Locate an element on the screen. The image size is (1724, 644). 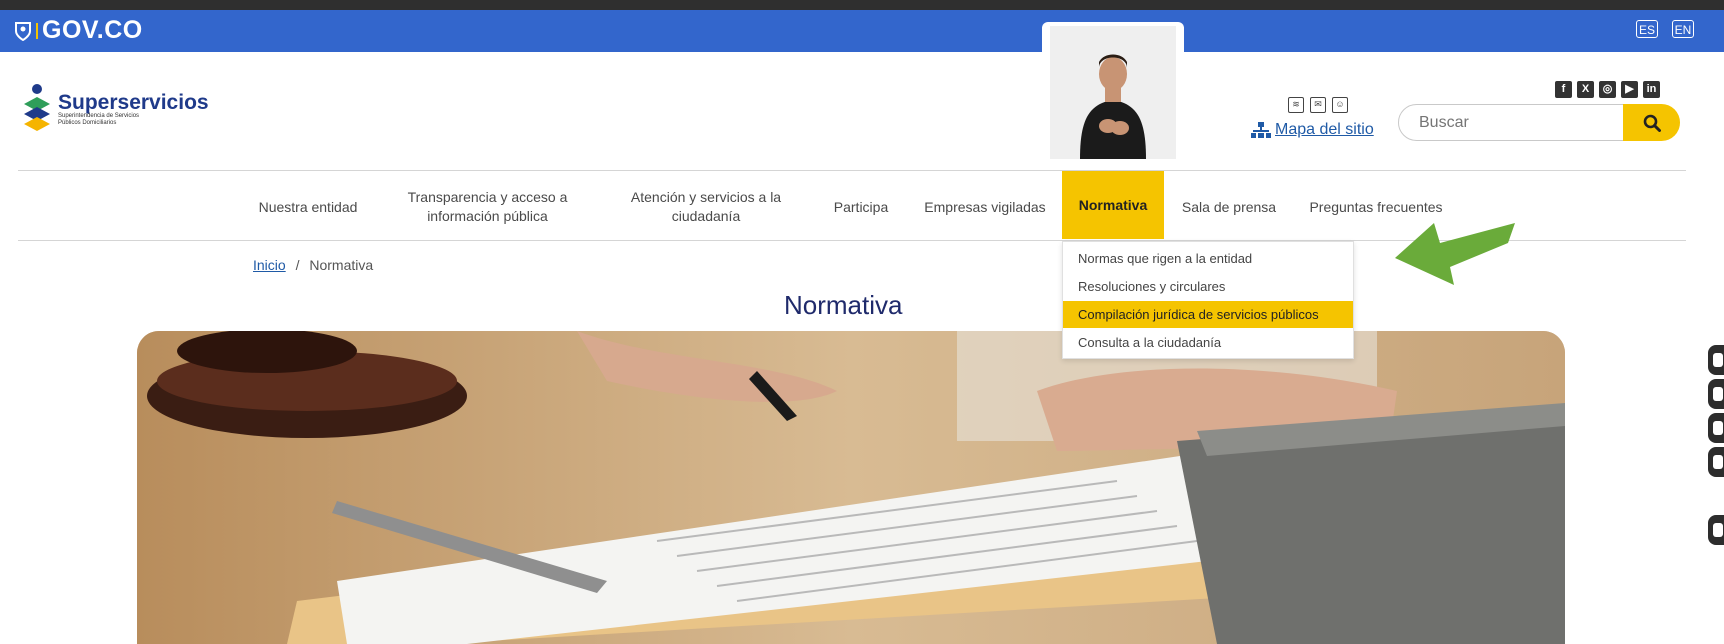
dropdown-item-normas: Normas que rigen a la entidad is located at coordinates (1208, 258).